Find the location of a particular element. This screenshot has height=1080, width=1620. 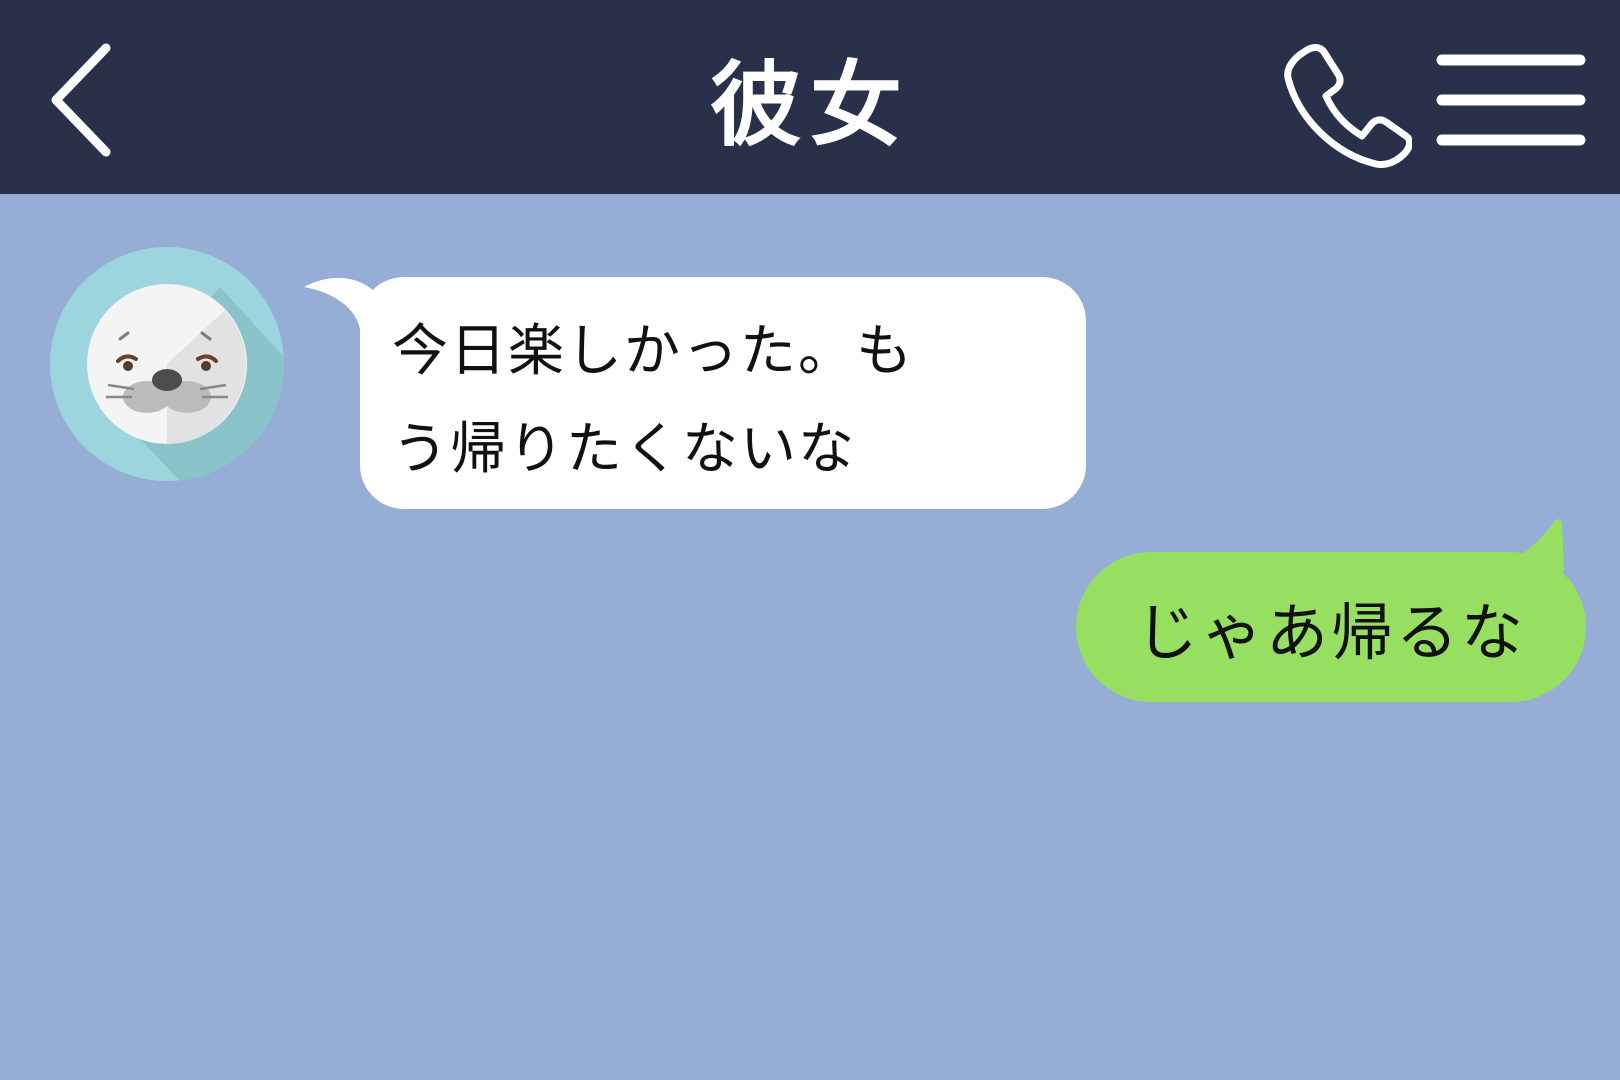

seal-avatar-icon is located at coordinates (167, 364).